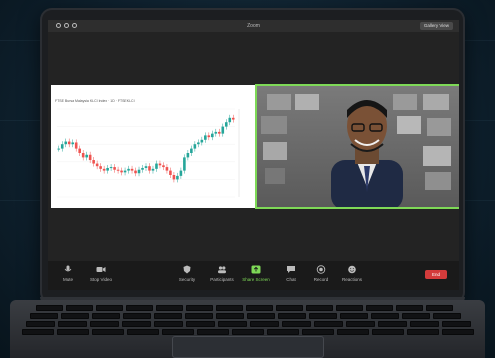 Image resolution: width=495 pixels, height=358 pixels. What do you see at coordinates (291, 269) in the screenshot?
I see `chat-icon` at bounding box center [291, 269].